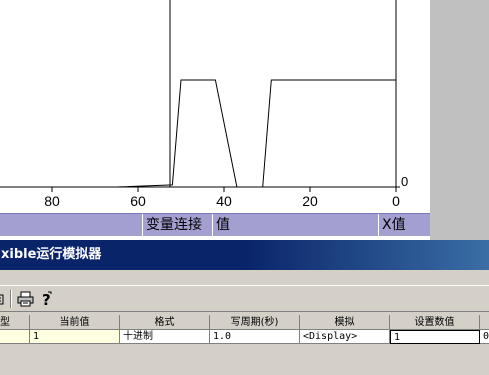  What do you see at coordinates (224, 189) in the screenshot?
I see `x-axis-ticks` at bounding box center [224, 189].